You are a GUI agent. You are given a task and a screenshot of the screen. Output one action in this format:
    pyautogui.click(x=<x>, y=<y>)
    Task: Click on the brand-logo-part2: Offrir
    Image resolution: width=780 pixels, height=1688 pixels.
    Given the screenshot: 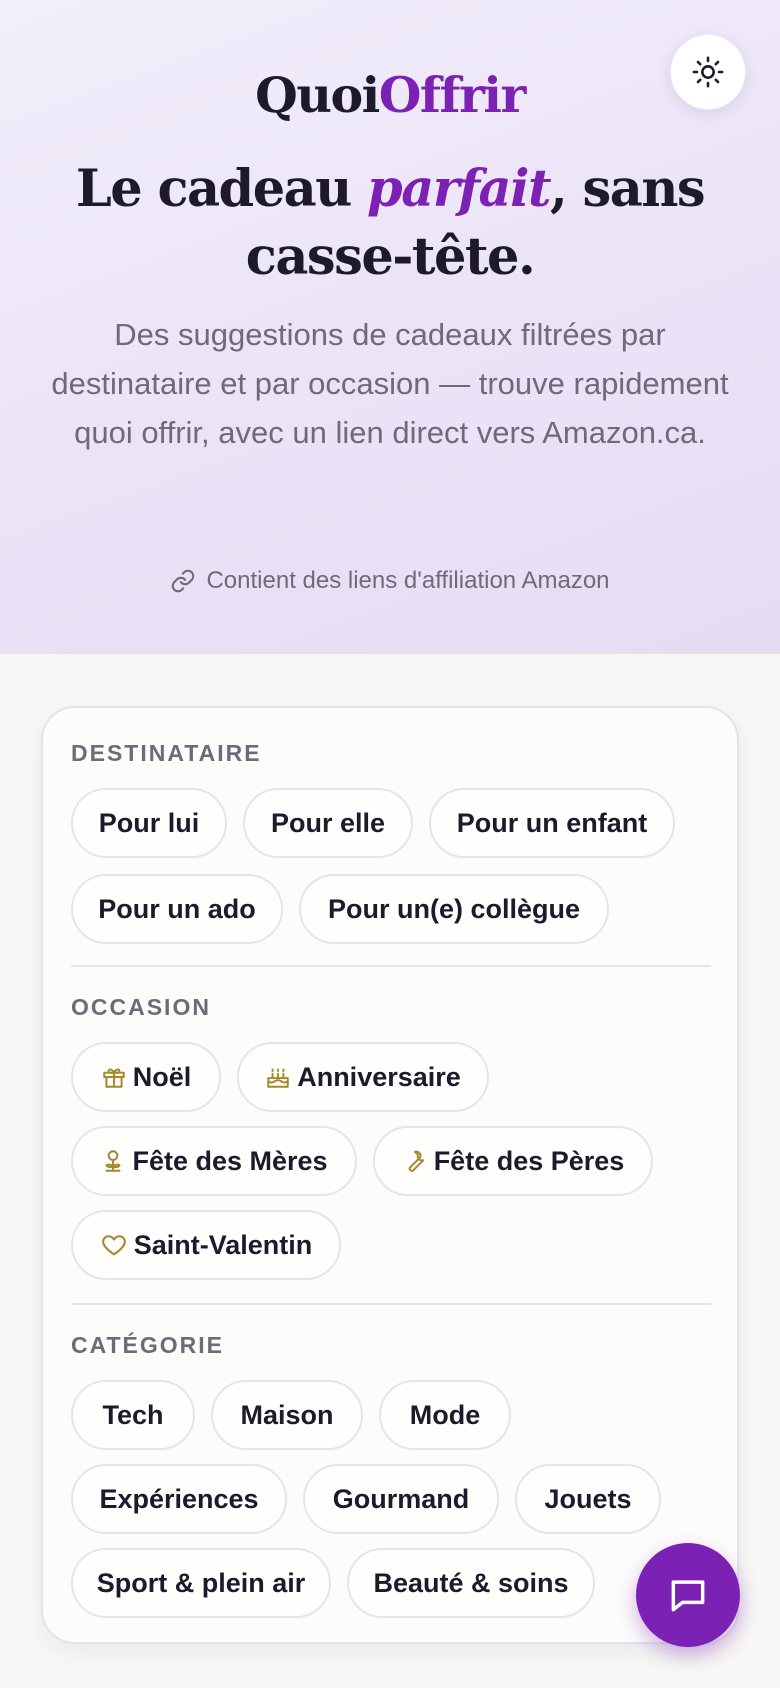 What is the action you would take?
    pyautogui.click(x=452, y=95)
    